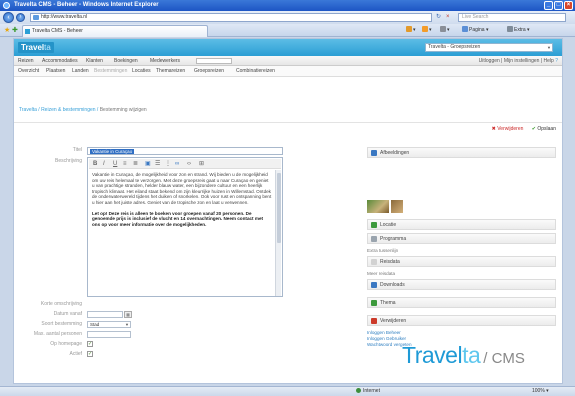  What do you see at coordinates (508, 129) in the screenshot?
I see `delete-button: ✖ Verwijderen` at bounding box center [508, 129].